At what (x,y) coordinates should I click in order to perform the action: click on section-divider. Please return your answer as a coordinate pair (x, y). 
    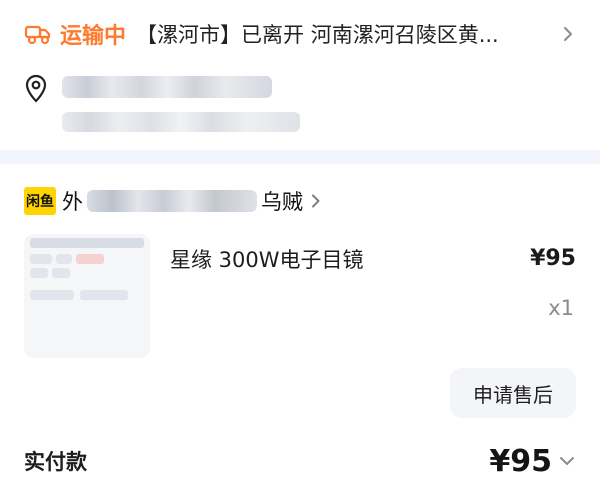
    Looking at the image, I should click on (300, 157).